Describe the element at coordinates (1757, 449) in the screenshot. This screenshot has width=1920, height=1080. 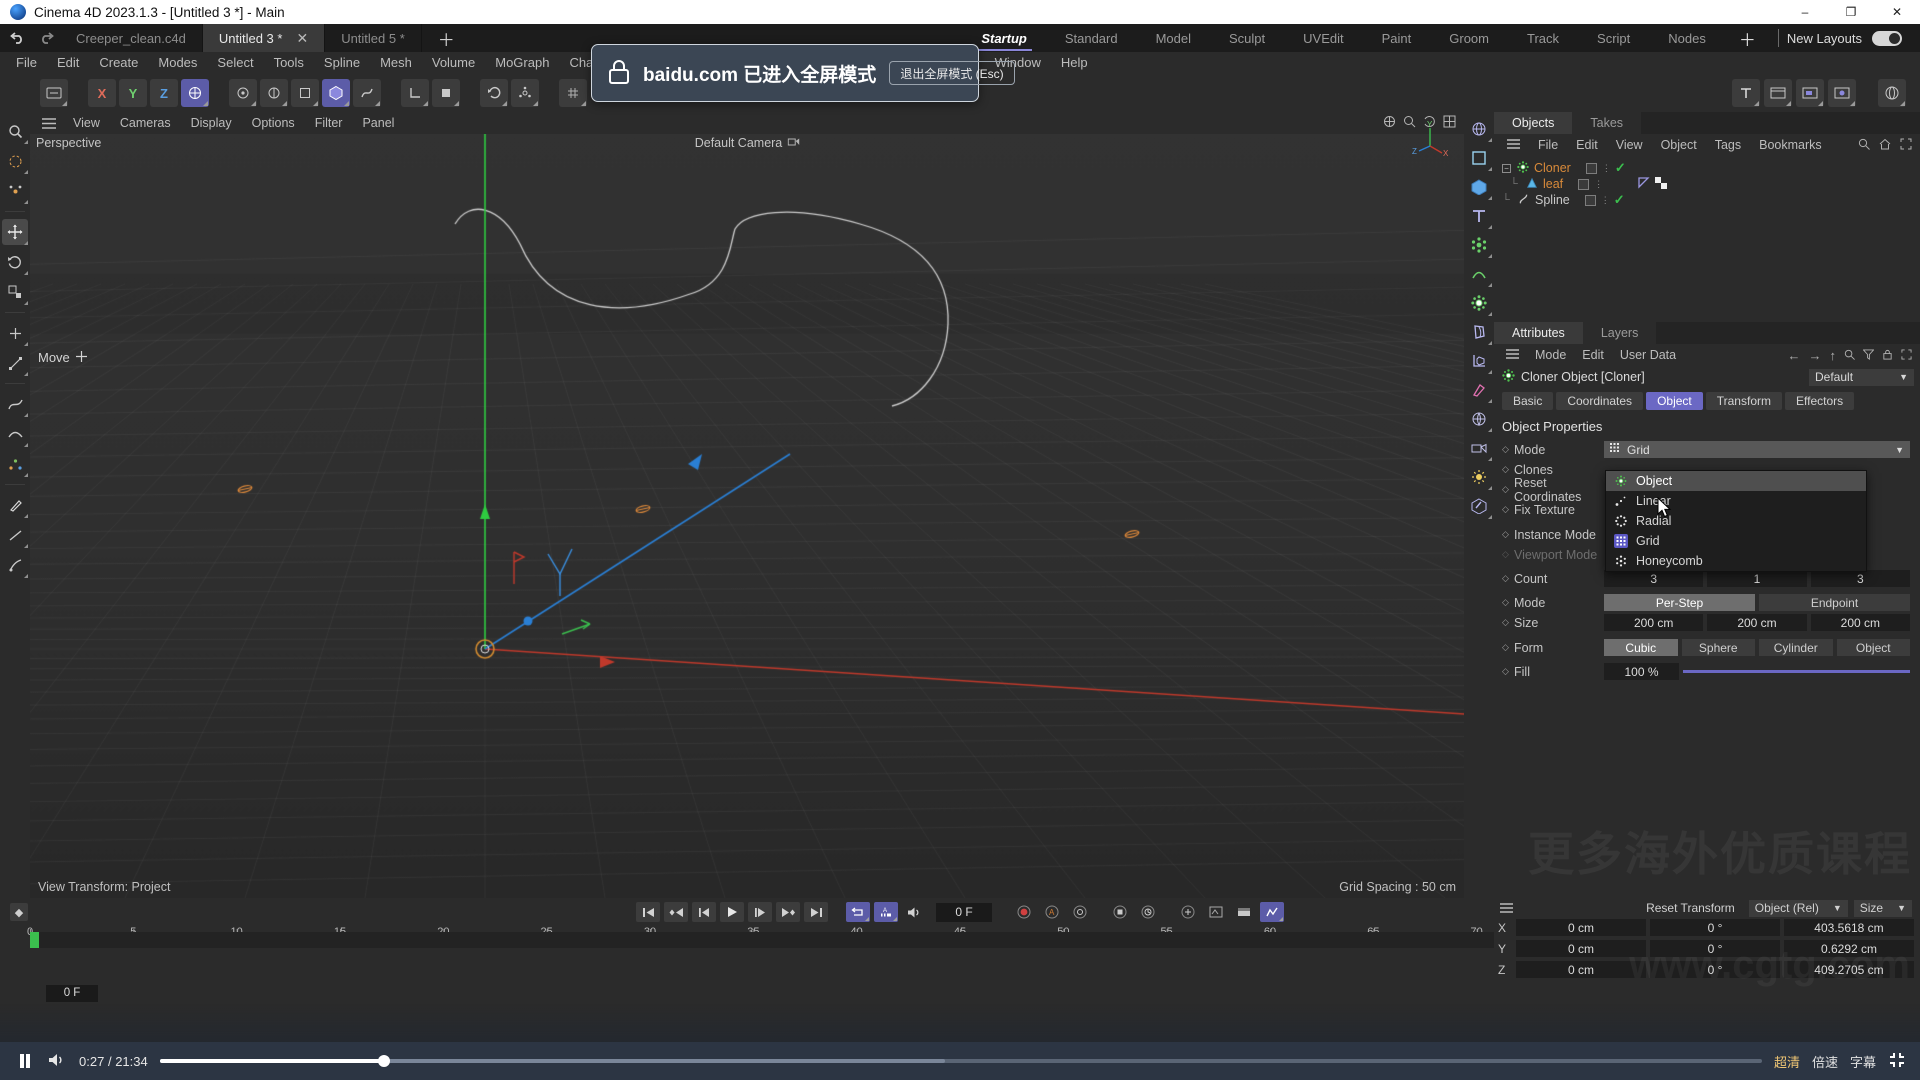
I see `mode-dropdown: Grid ▼` at that location.